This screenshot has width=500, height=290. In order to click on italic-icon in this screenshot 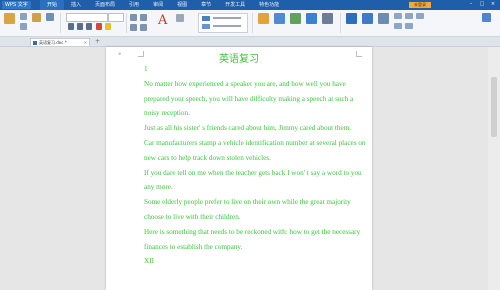, I will do `click(80, 26)`.